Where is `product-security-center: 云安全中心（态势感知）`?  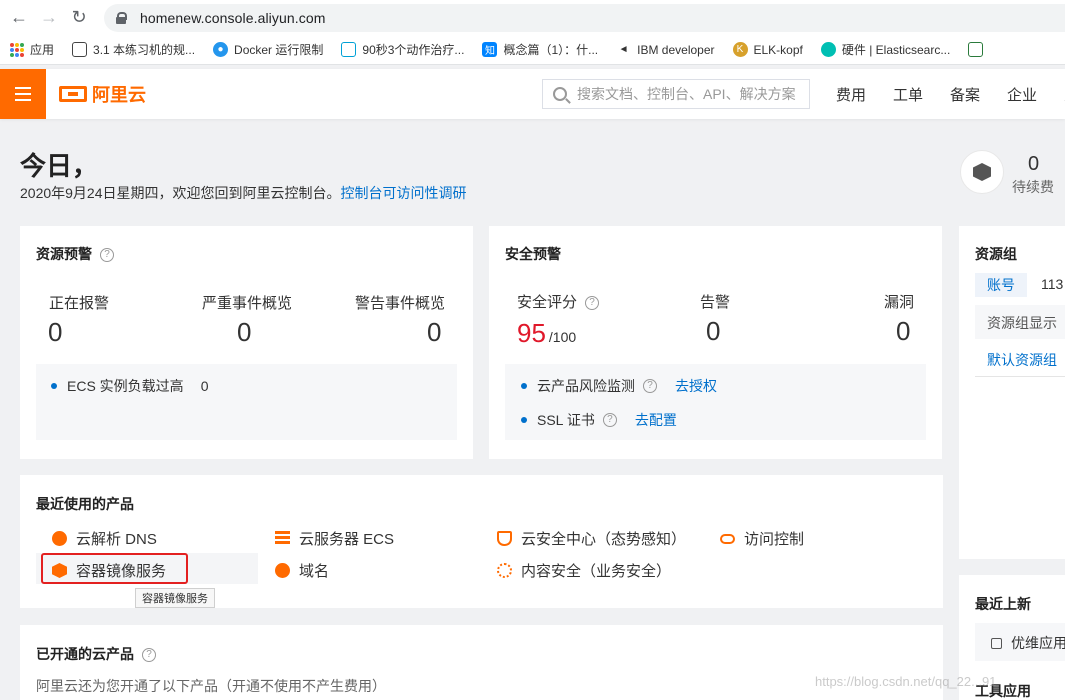 product-security-center: 云安全中心（态势感知） is located at coordinates (591, 538).